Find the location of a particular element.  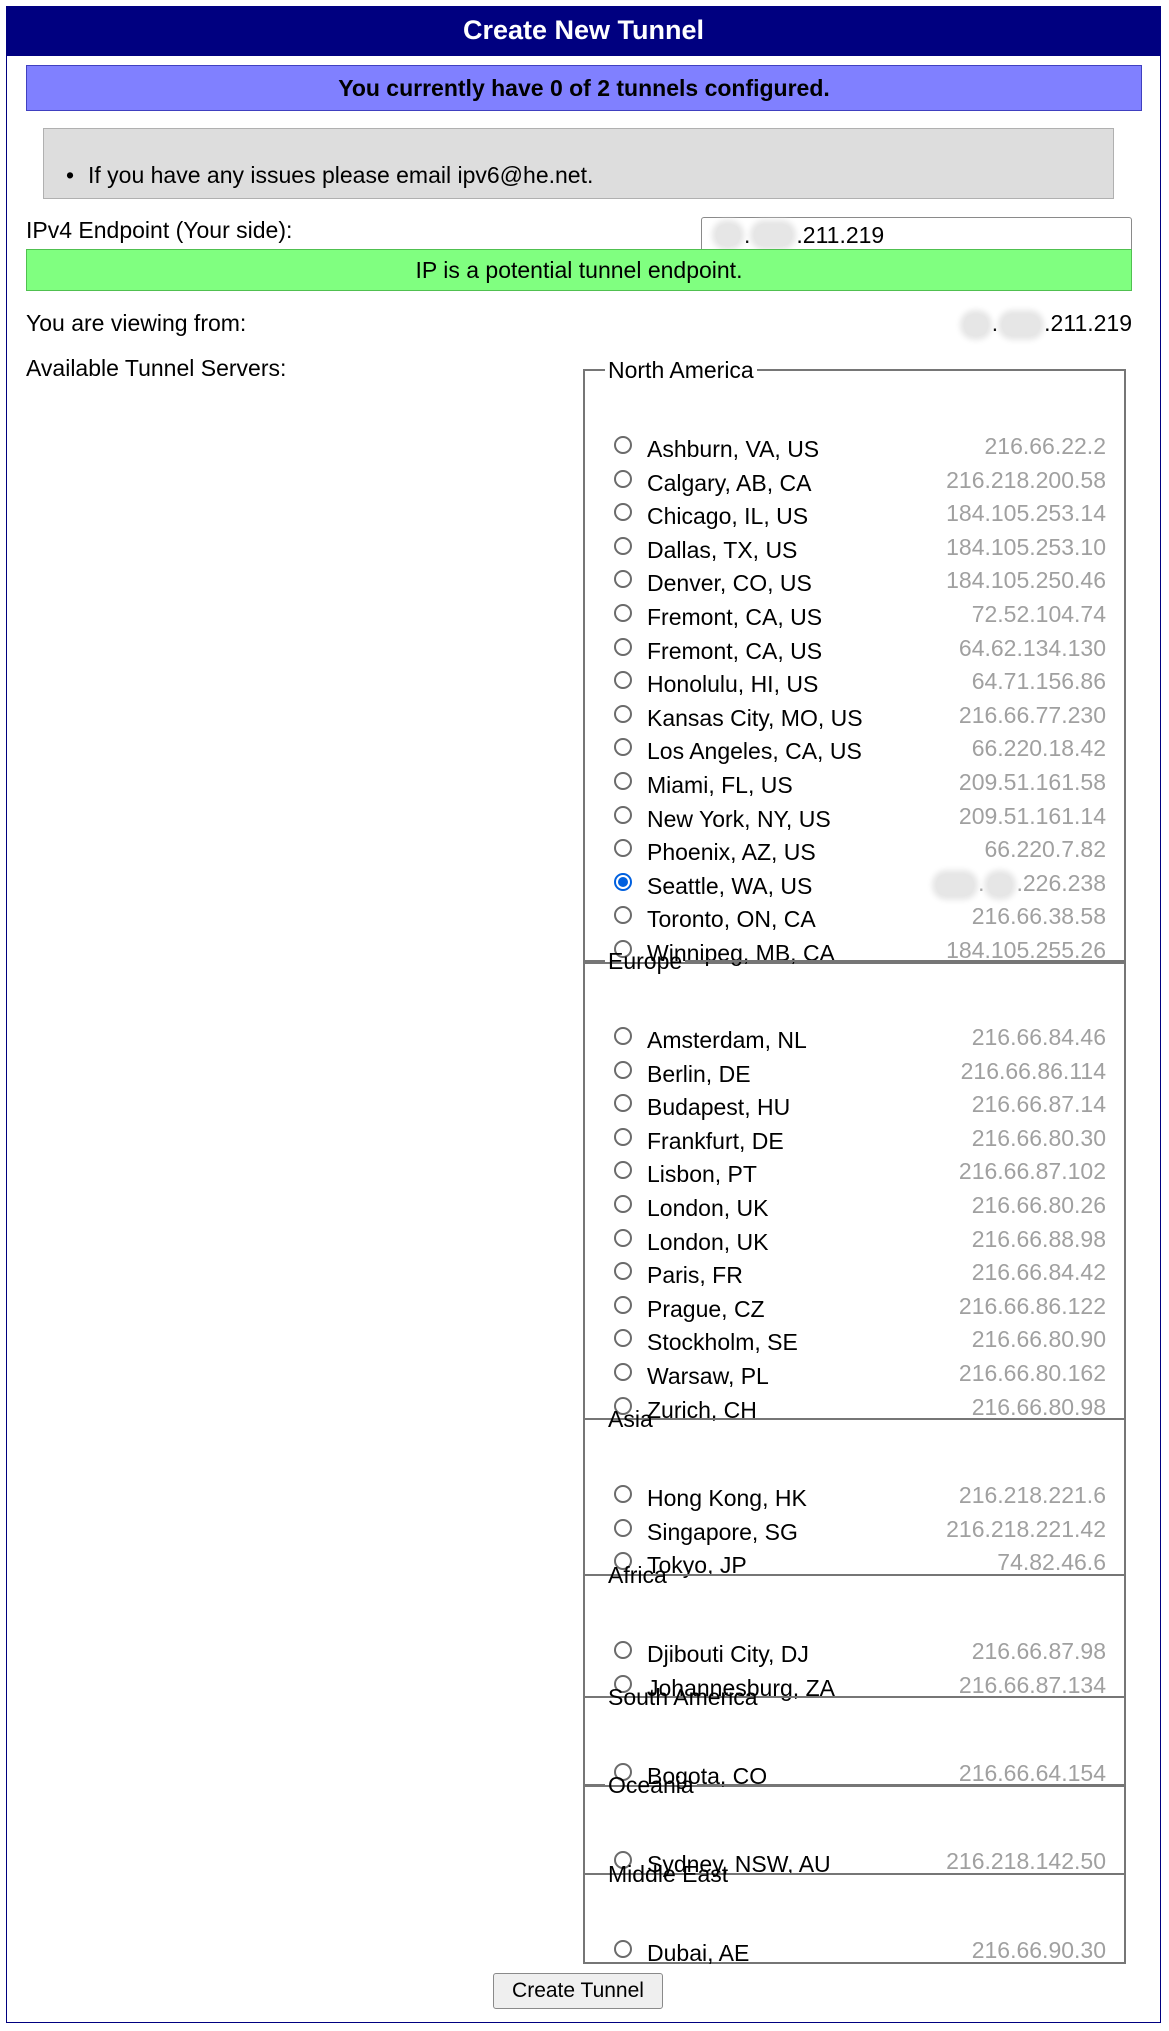

server-city: Seattle, WA, US is located at coordinates (730, 886).